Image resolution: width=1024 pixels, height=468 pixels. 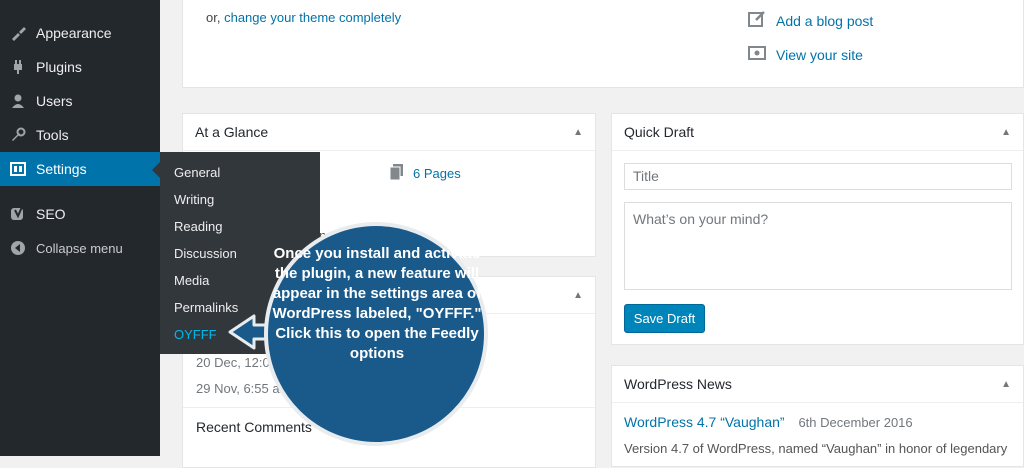 What do you see at coordinates (18, 33) in the screenshot?
I see `paintbrush-icon` at bounding box center [18, 33].